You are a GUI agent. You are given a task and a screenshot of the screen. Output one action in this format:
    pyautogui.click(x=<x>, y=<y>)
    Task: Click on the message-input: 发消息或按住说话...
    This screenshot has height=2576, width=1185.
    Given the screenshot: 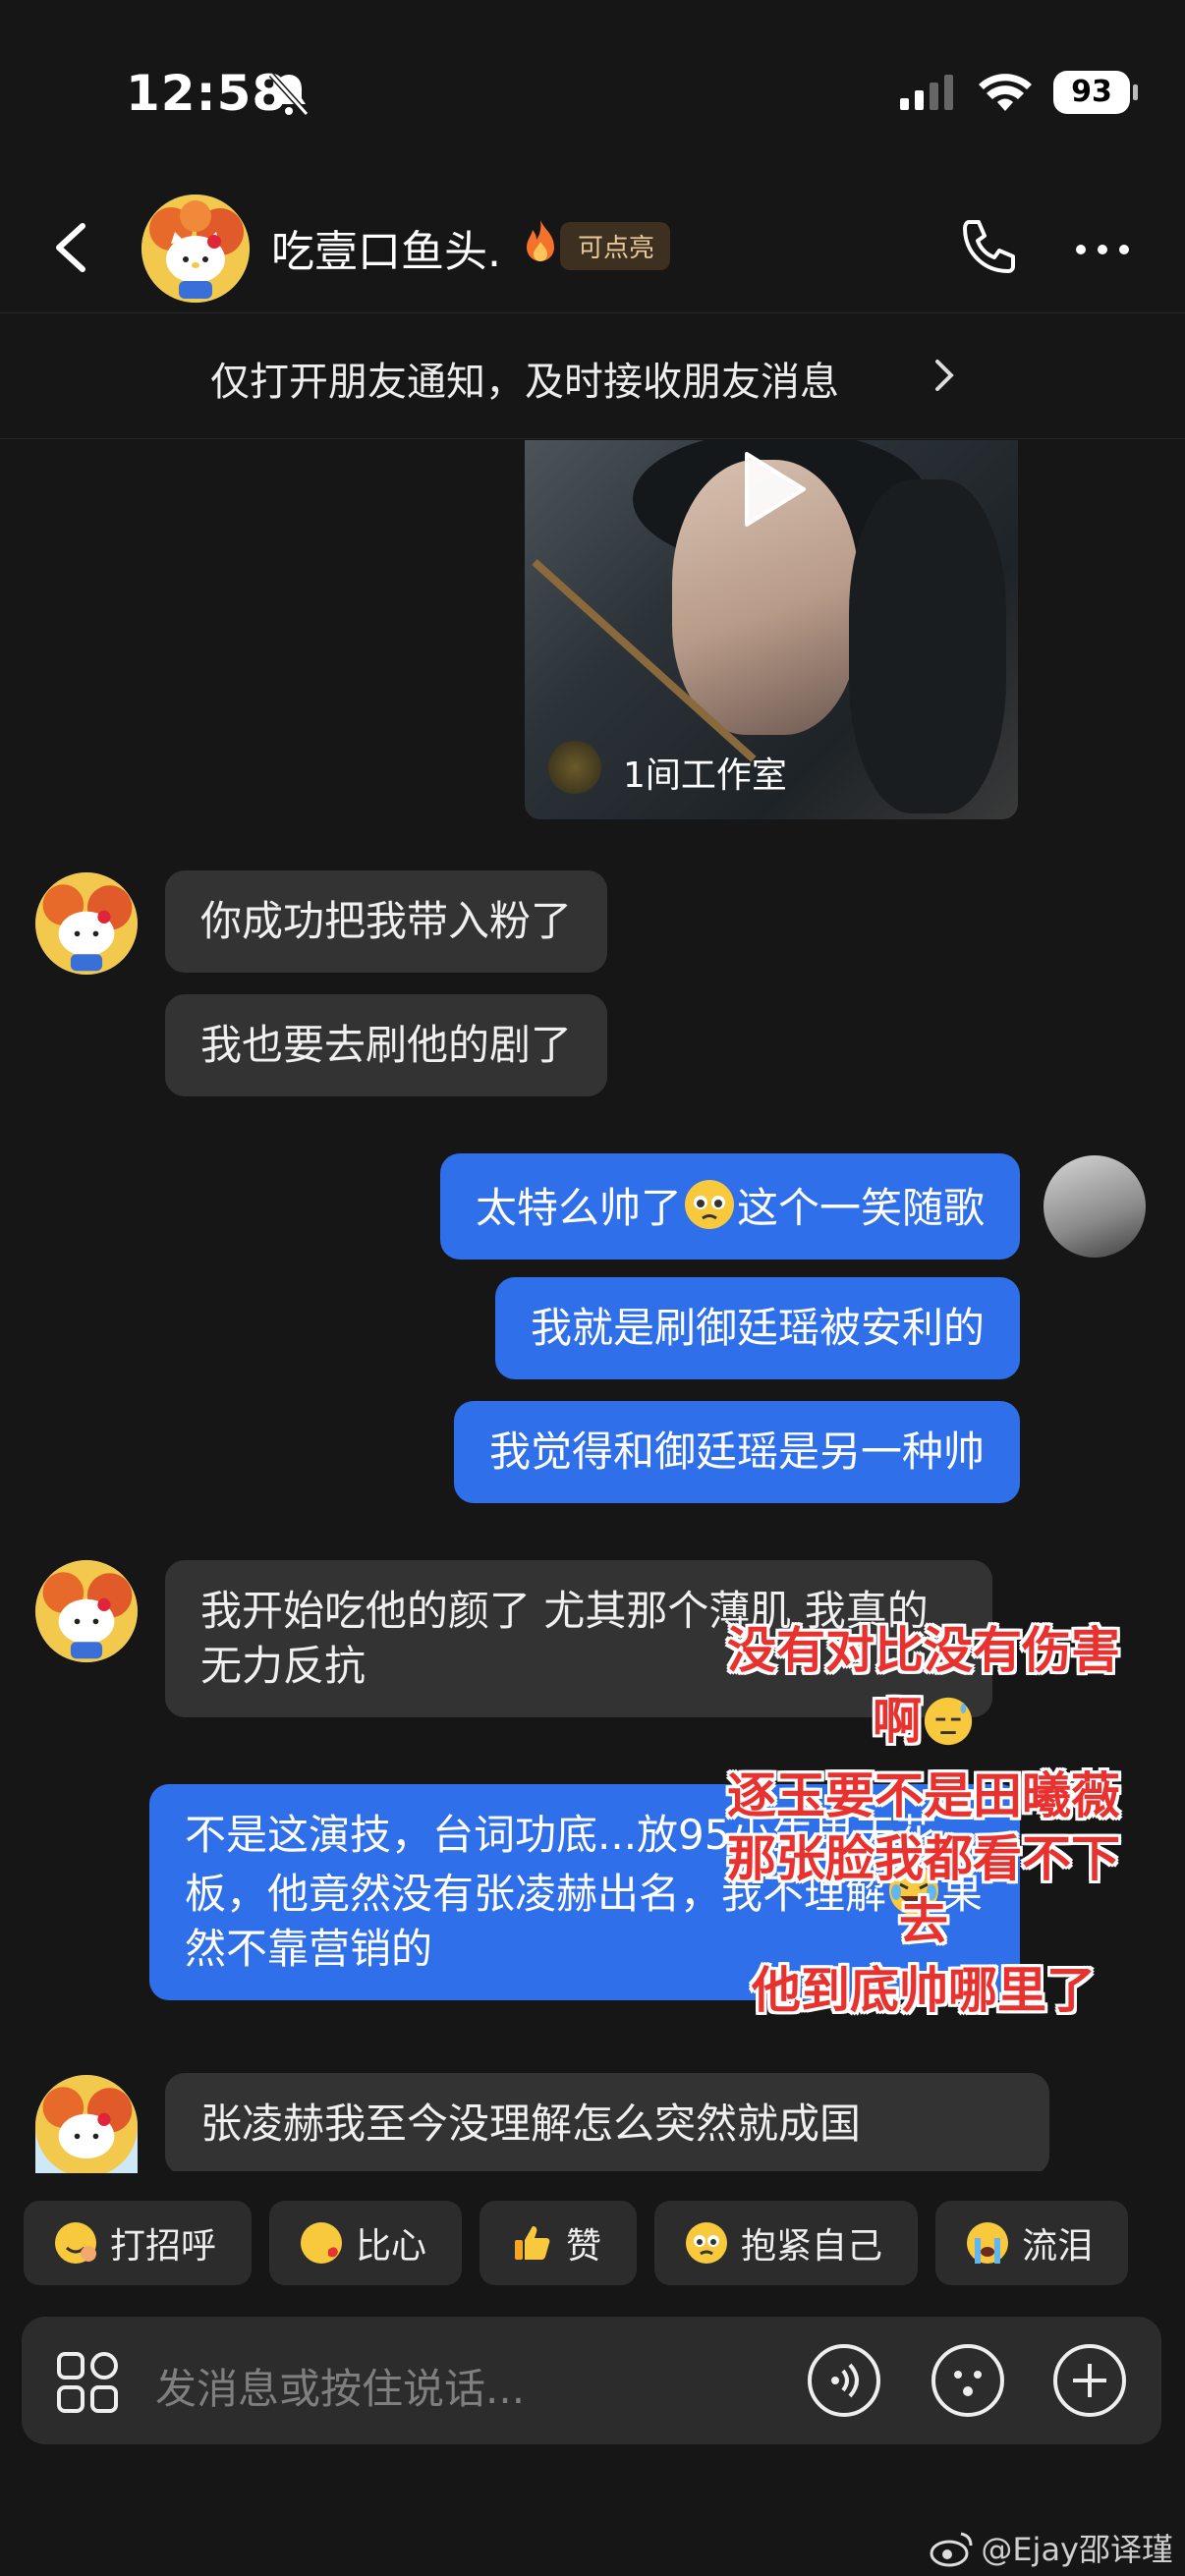 What is the action you would take?
    pyautogui.click(x=340, y=2386)
    